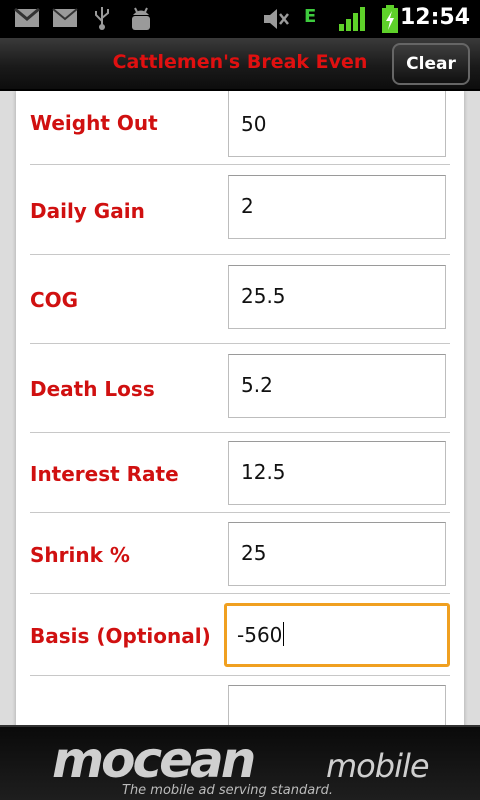  I want to click on basis-input: -560, so click(337, 635).